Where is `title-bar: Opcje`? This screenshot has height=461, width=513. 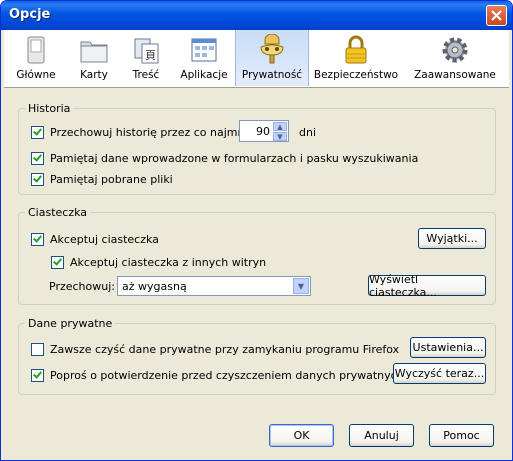 title-bar: Opcje is located at coordinates (256, 15).